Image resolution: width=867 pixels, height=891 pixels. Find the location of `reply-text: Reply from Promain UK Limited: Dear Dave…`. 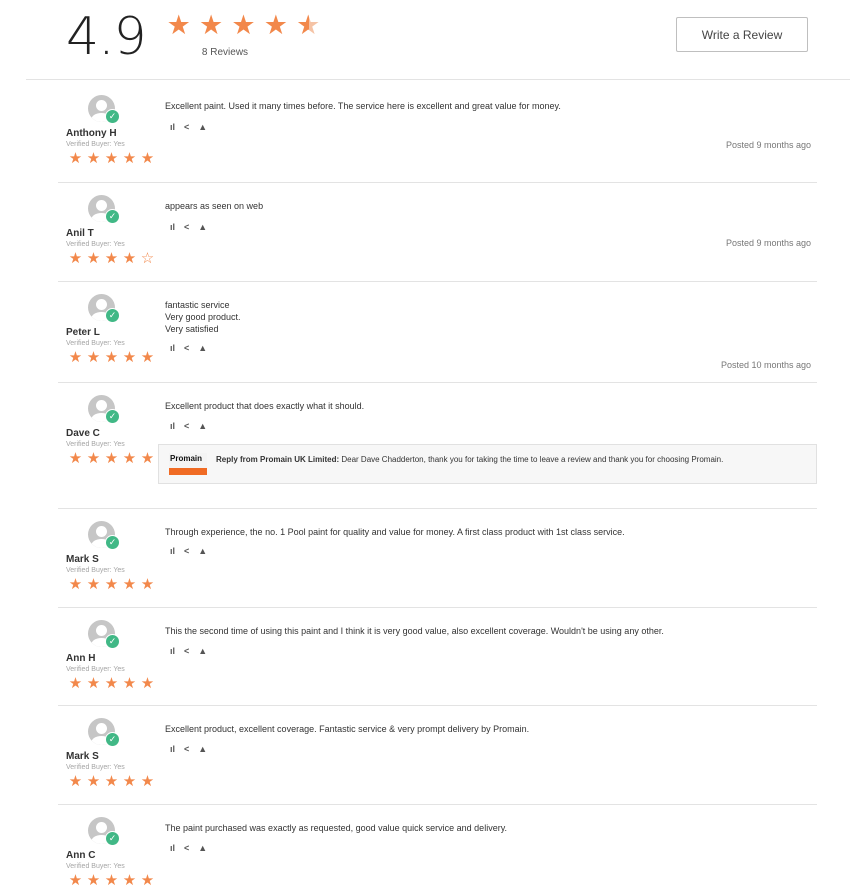

reply-text: Reply from Promain UK Limited: Dear Dave… is located at coordinates (511, 459).